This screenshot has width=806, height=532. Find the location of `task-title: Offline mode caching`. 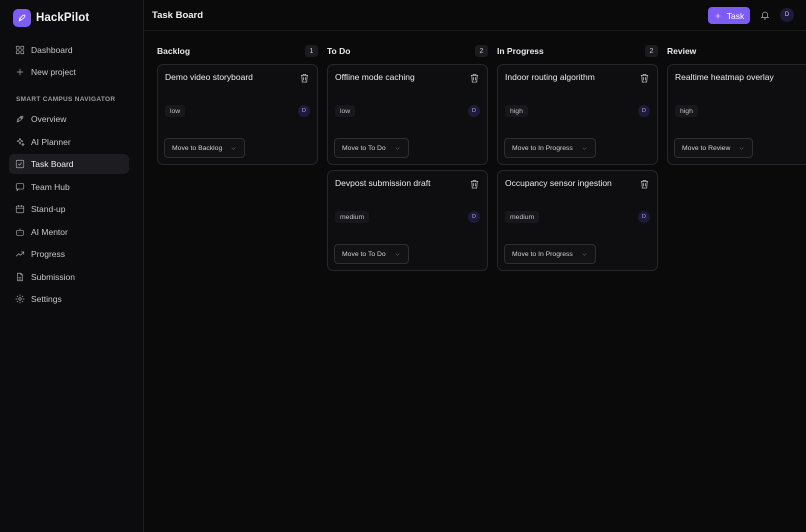

task-title: Offline mode caching is located at coordinates (375, 77).